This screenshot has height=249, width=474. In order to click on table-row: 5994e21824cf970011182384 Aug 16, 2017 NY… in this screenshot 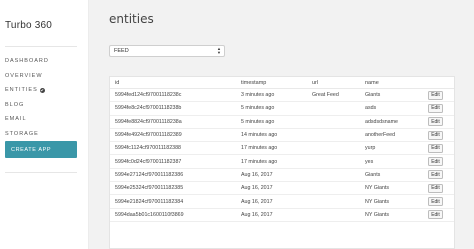, I will do `click(282, 202)`.